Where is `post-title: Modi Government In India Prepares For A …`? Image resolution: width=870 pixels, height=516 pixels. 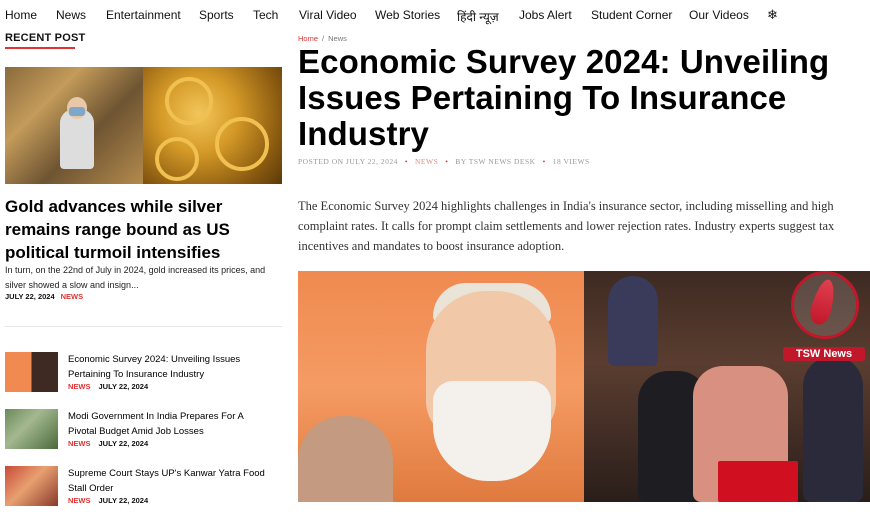
post-title: Modi Government In India Prepares For A … is located at coordinates (170, 424).